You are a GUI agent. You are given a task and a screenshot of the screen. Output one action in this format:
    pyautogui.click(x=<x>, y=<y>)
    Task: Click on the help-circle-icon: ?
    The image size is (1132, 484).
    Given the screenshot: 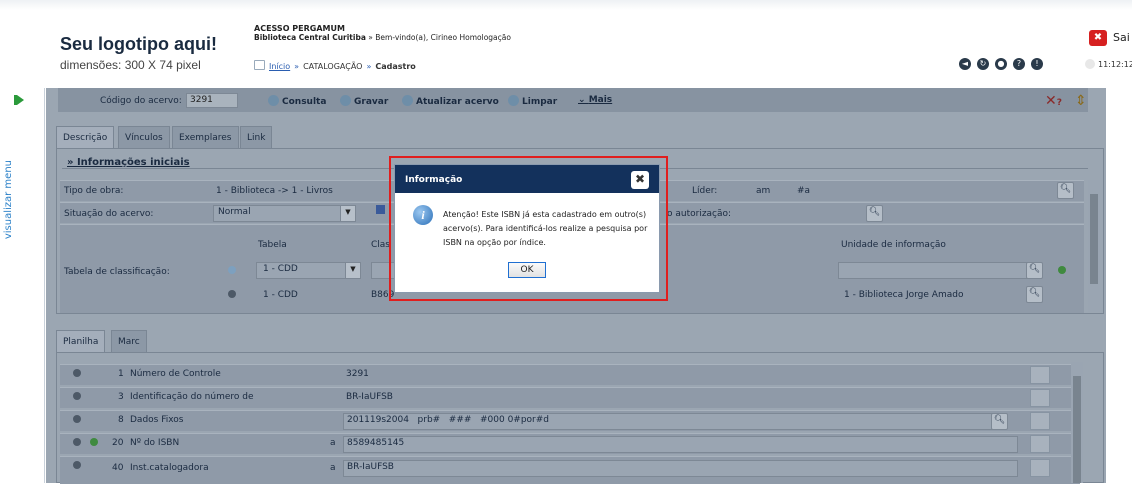 What is the action you would take?
    pyautogui.click(x=1019, y=64)
    